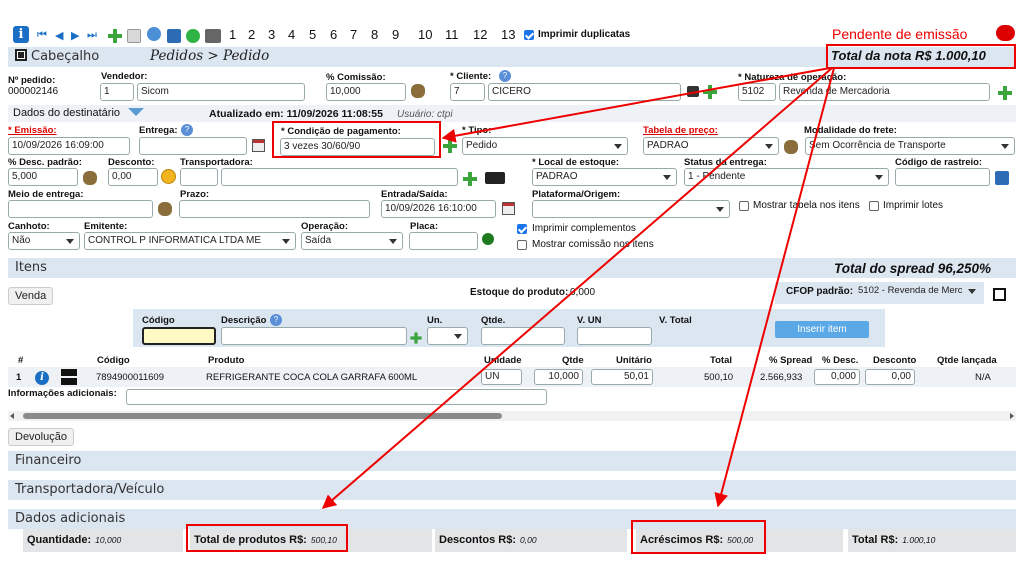 Image resolution: width=1024 pixels, height=562 pixels. I want to click on page-link: 9, so click(395, 34).